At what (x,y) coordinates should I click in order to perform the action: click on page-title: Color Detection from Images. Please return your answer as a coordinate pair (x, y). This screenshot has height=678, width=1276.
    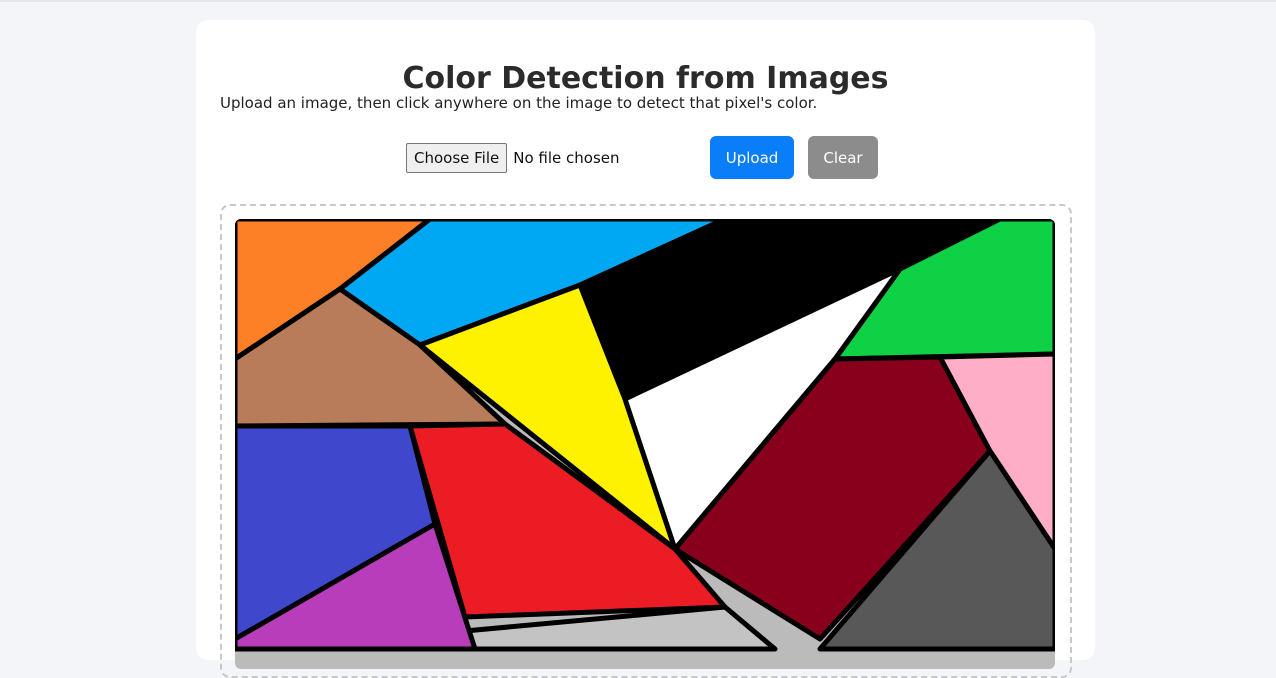
    Looking at the image, I should click on (645, 78).